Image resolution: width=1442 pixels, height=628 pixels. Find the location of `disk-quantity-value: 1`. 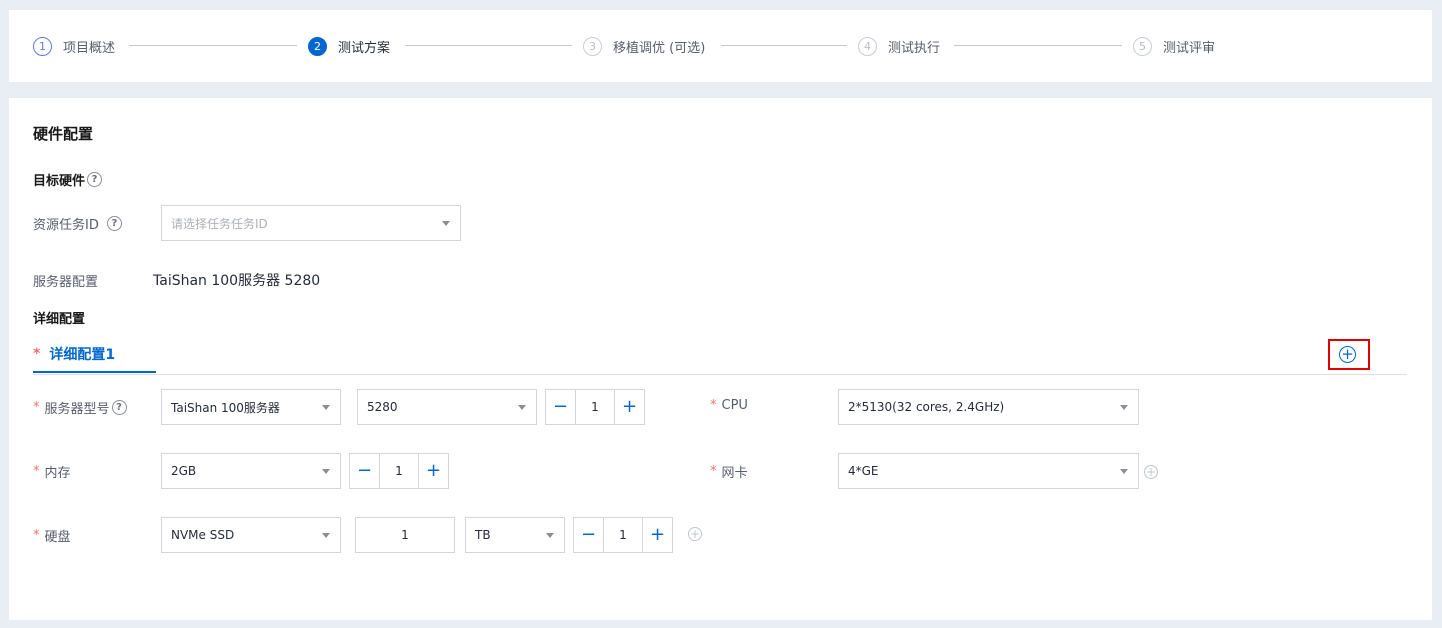

disk-quantity-value: 1 is located at coordinates (623, 535).